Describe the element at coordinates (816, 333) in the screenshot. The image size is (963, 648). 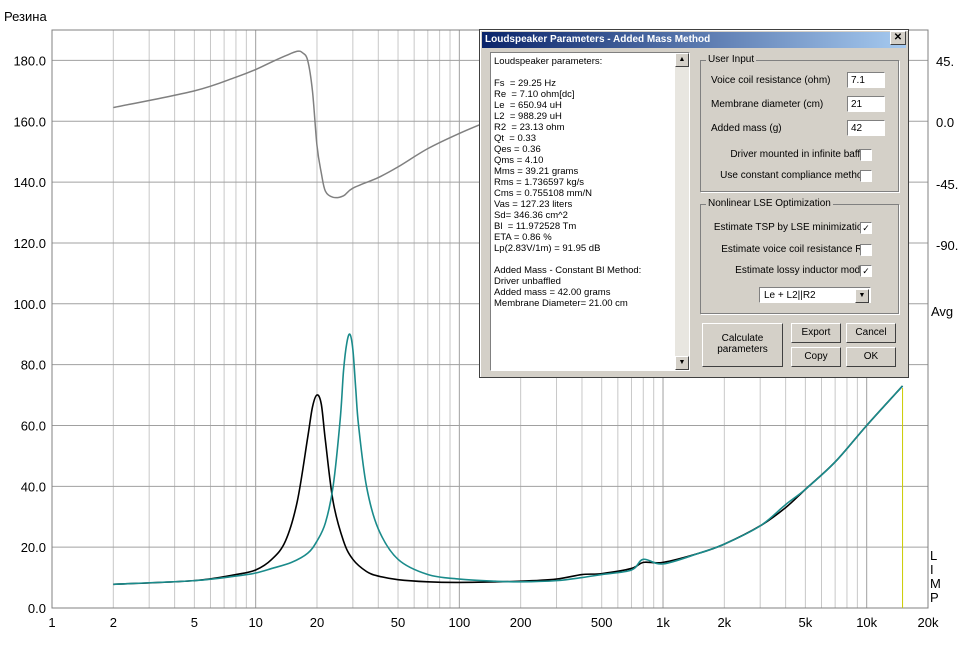
I see `export-button: Export` at that location.